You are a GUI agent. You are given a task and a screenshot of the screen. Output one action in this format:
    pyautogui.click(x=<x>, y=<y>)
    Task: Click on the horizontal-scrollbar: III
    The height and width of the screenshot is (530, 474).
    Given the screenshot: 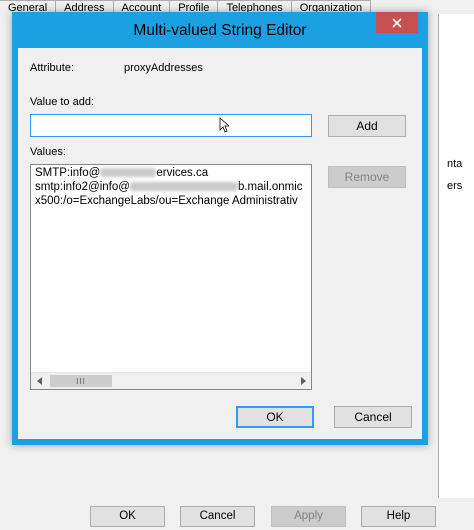 What is the action you would take?
    pyautogui.click(x=171, y=380)
    